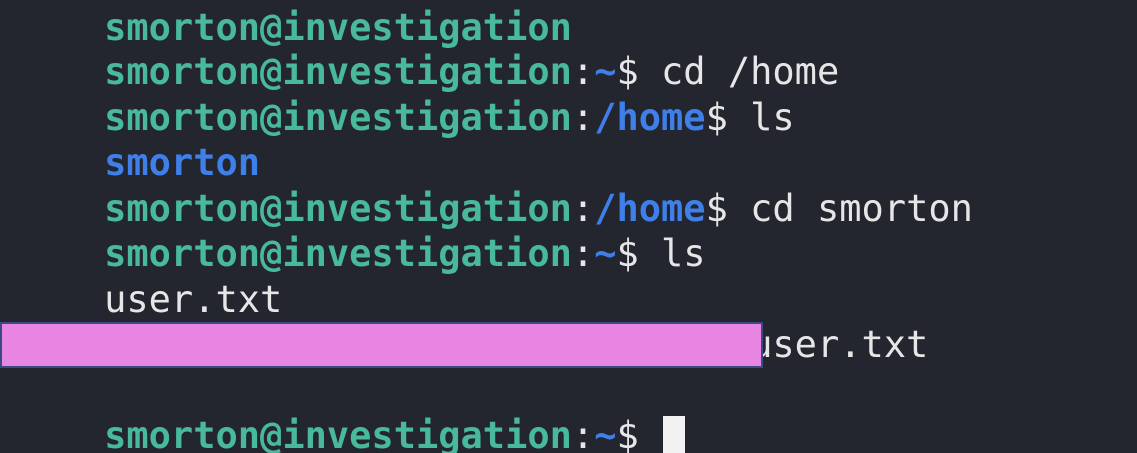 The image size is (1137, 453). What do you see at coordinates (427, 49) in the screenshot?
I see `terminal-line: smorton@investigation:~$ cd /home` at bounding box center [427, 49].